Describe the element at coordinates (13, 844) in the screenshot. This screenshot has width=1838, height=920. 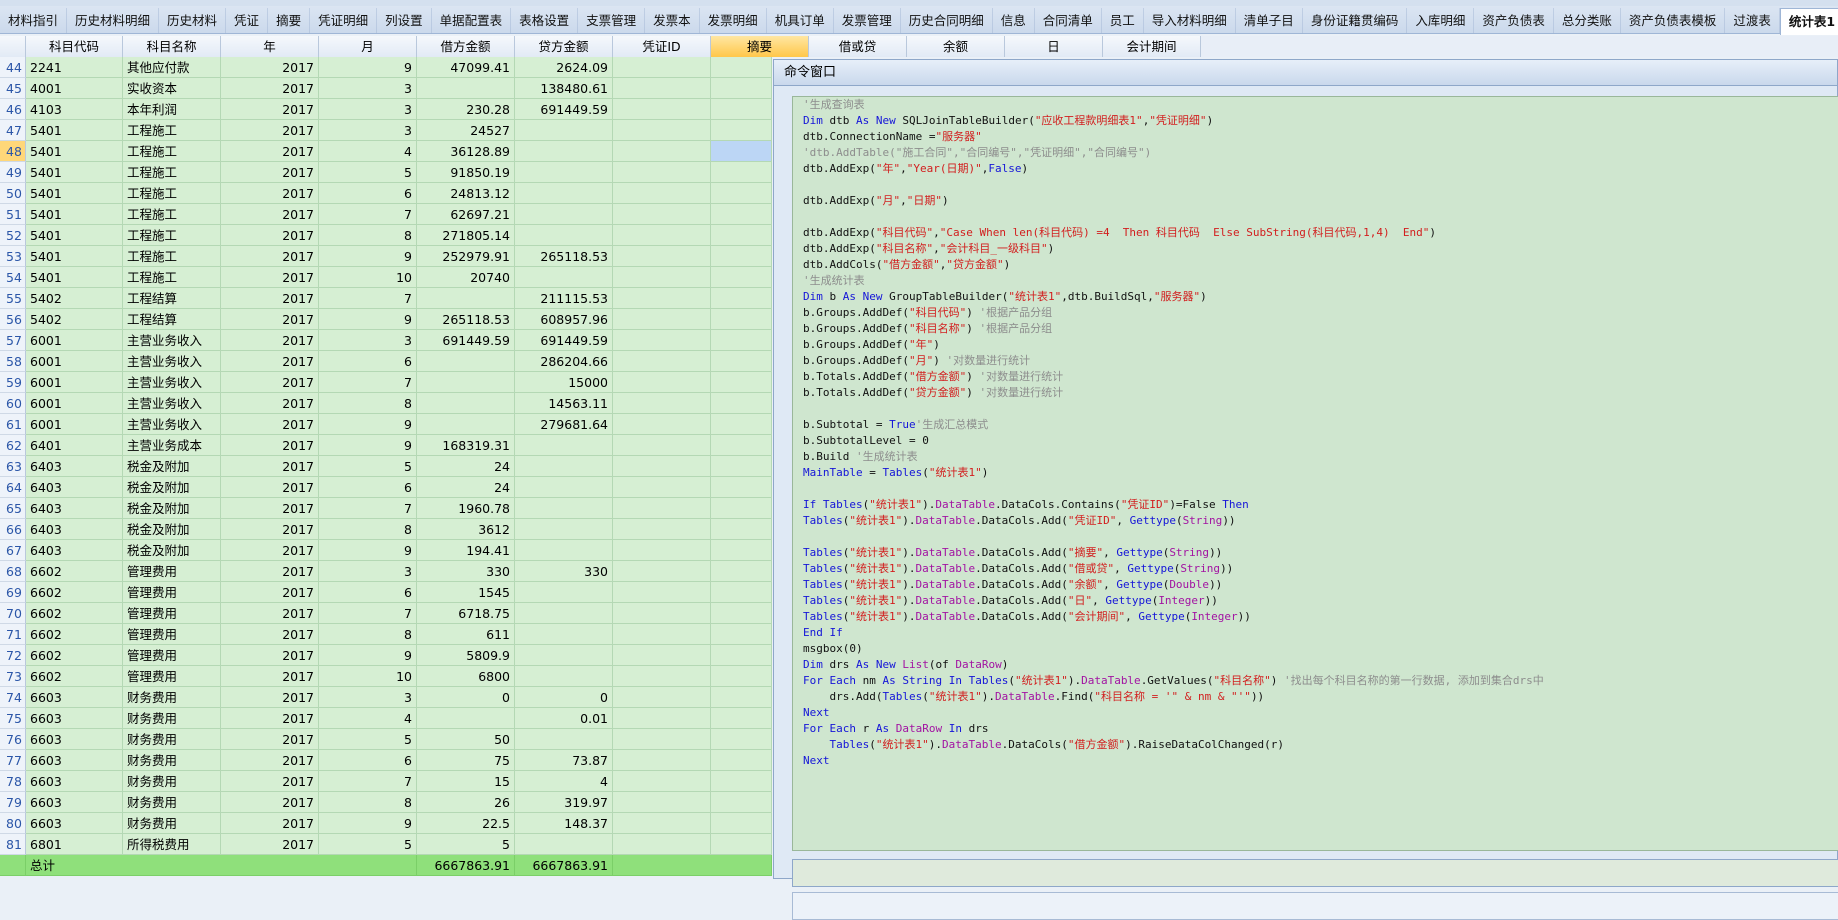
I see `row-number: 81` at that location.